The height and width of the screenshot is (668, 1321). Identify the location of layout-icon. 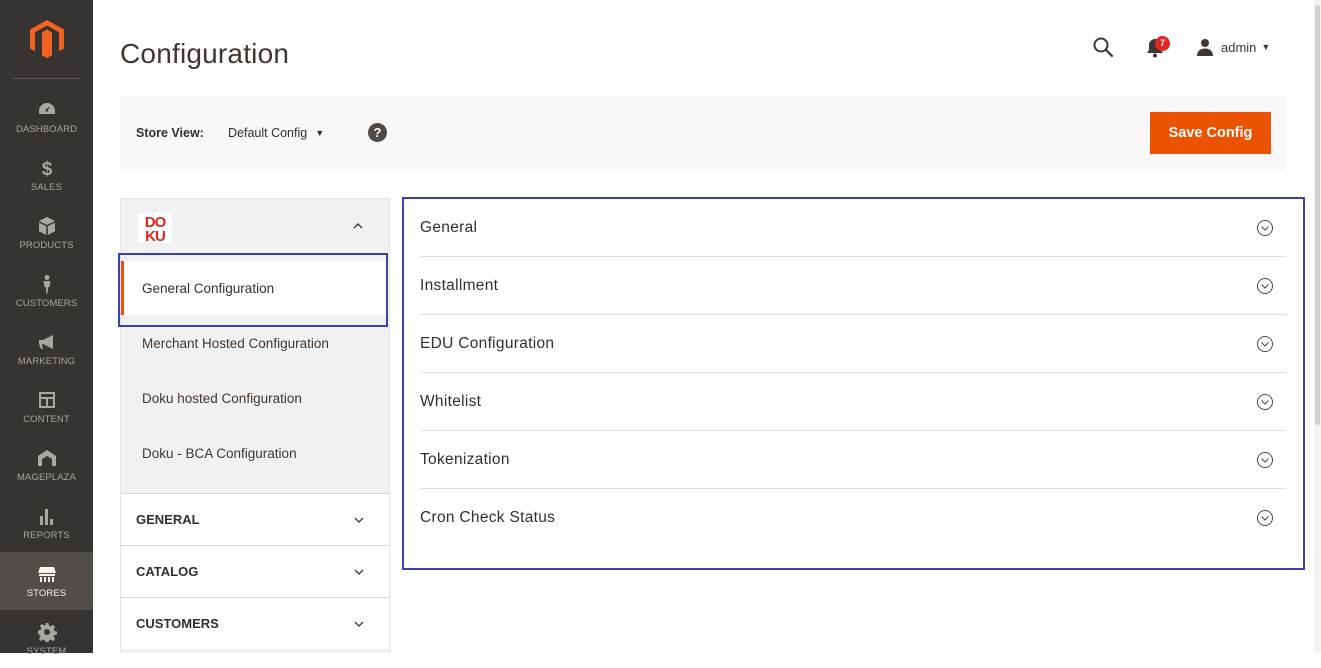
(47, 400).